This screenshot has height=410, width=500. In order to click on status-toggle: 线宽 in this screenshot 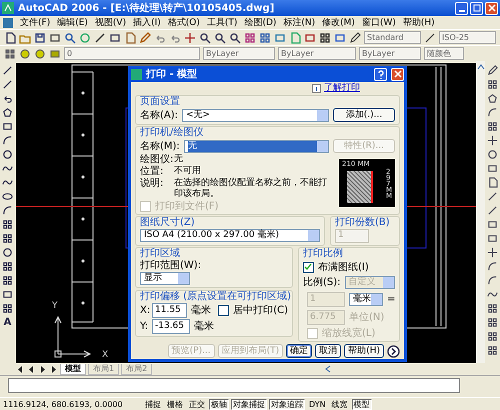, I will do `click(340, 404)`.